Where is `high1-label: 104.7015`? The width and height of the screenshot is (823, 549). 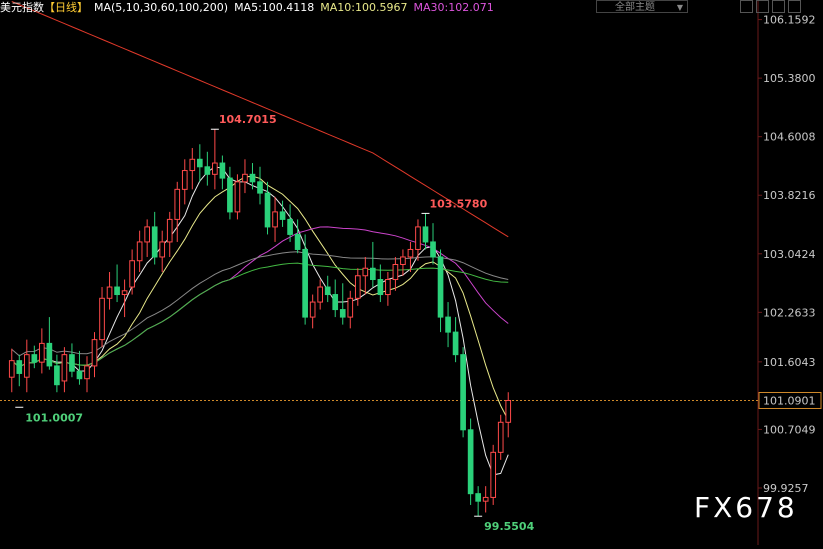
high1-label: 104.7015 is located at coordinates (248, 119).